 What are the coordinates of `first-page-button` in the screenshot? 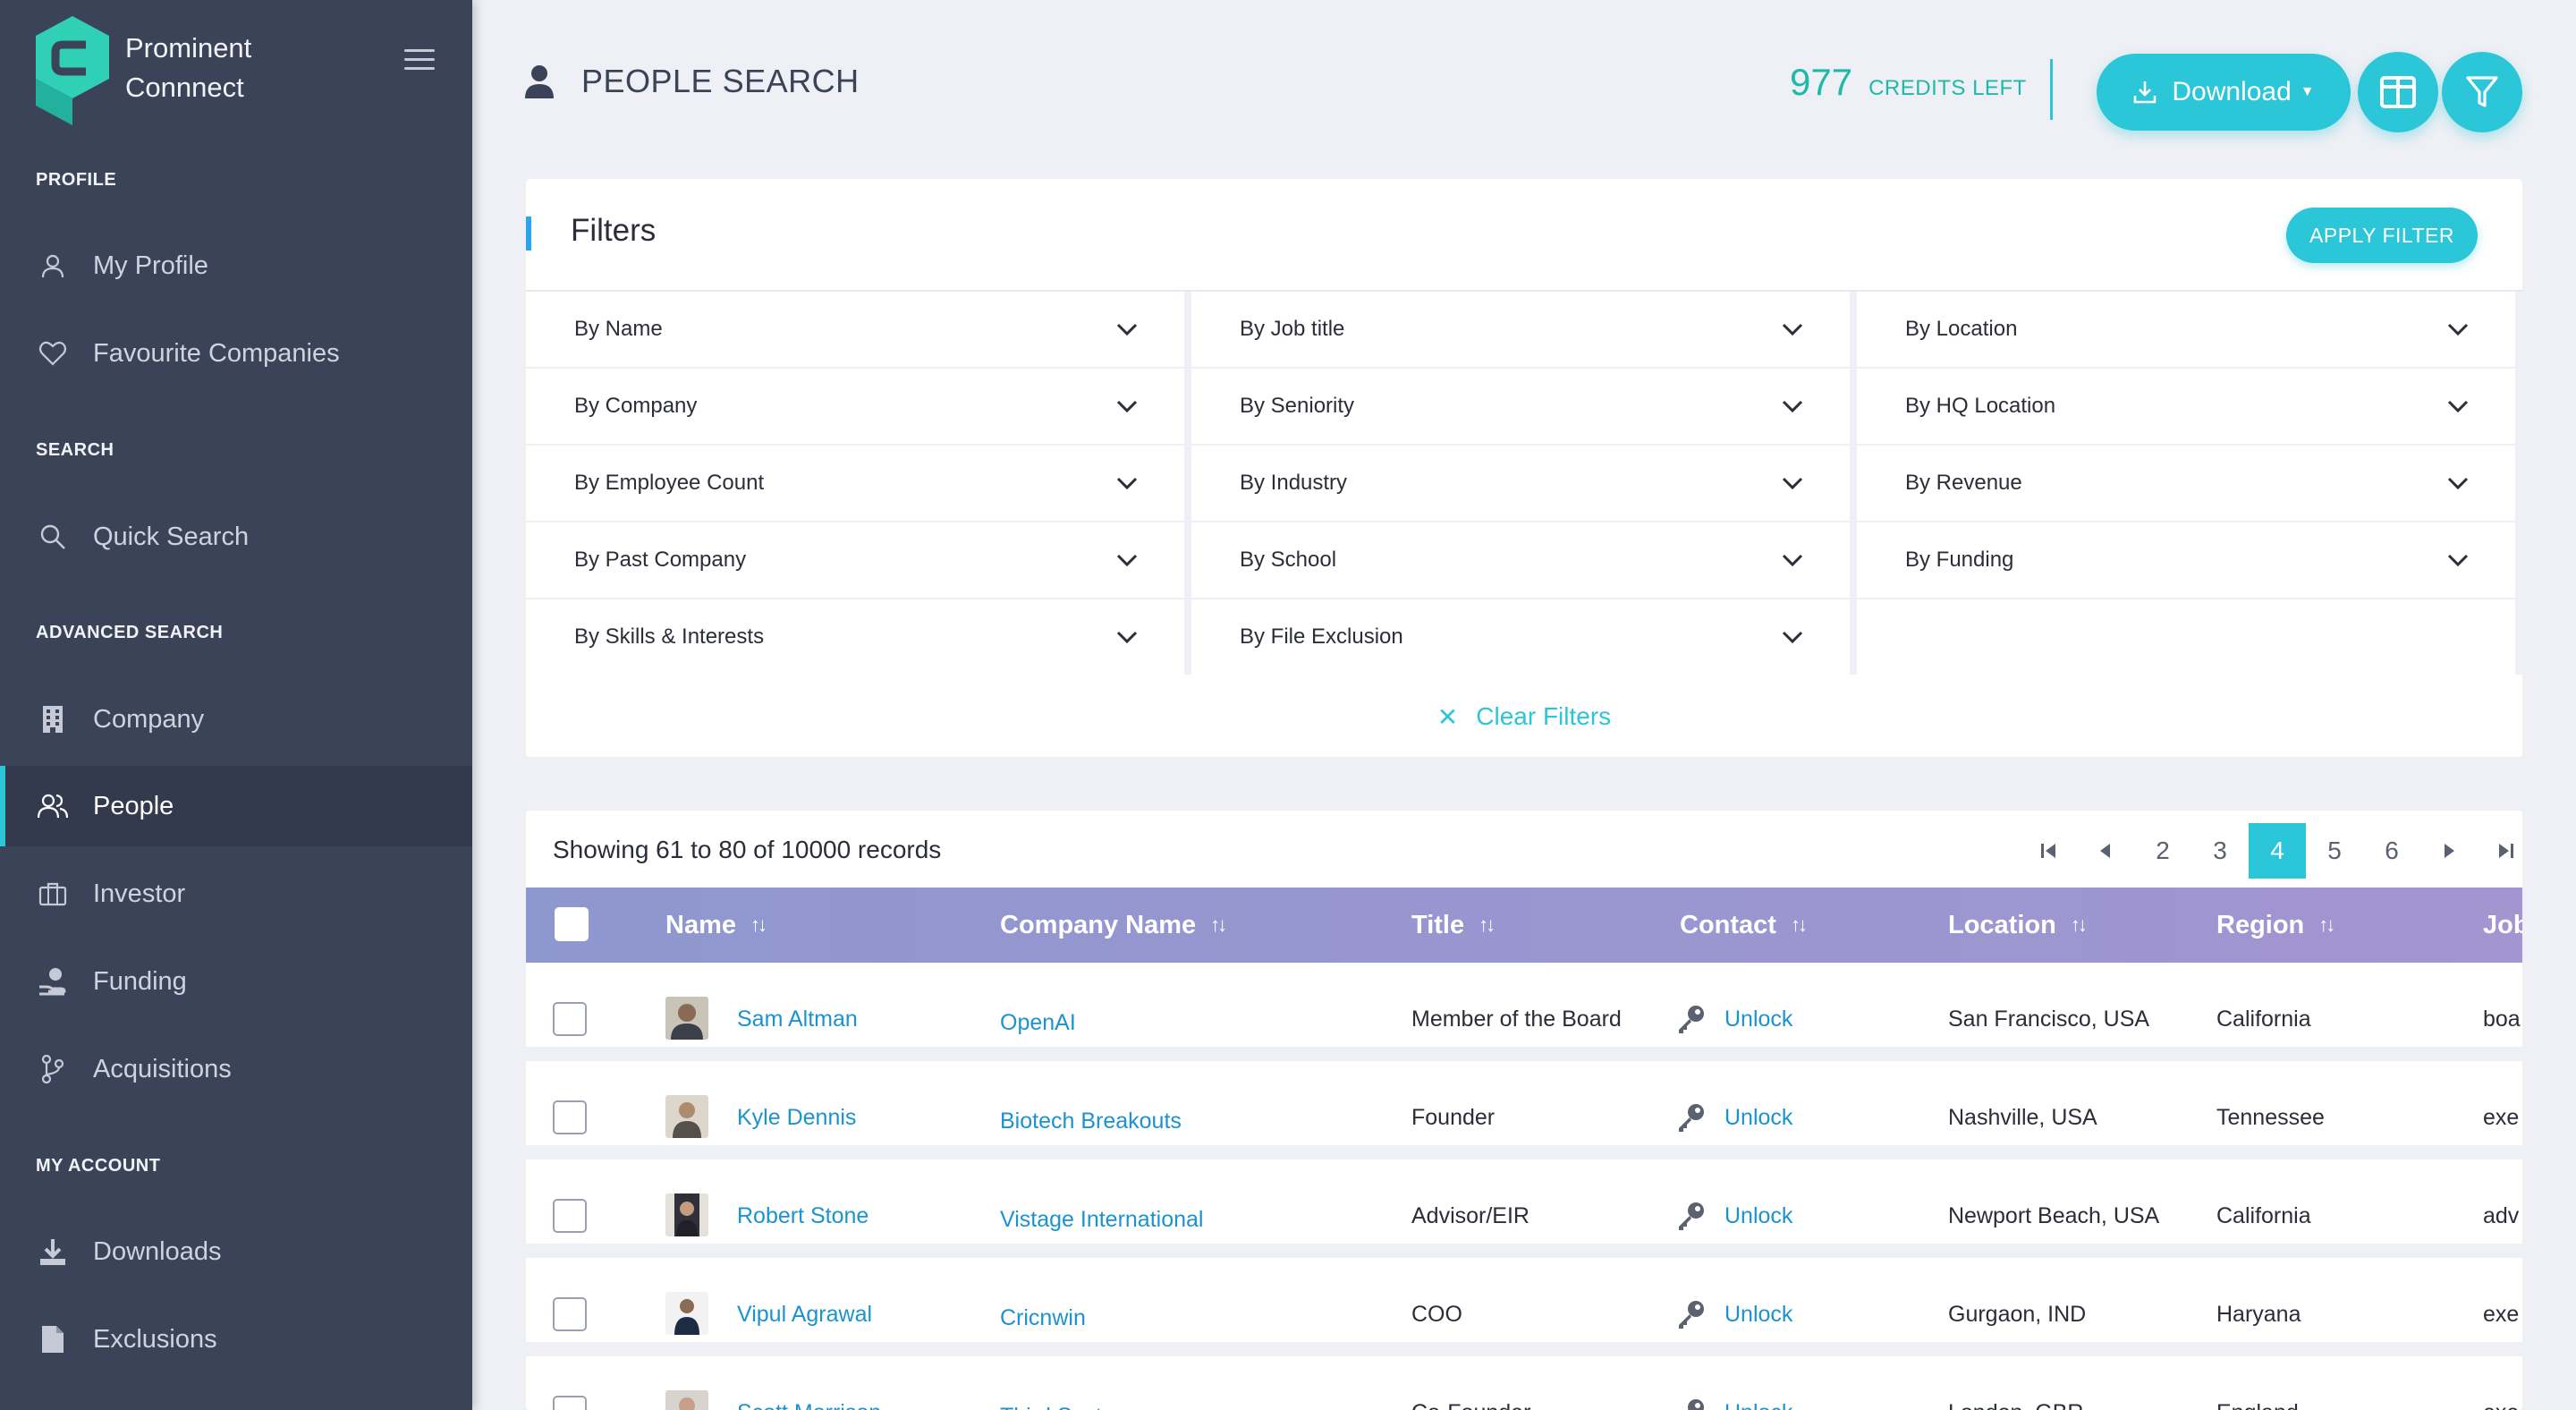 It's located at (2048, 851).